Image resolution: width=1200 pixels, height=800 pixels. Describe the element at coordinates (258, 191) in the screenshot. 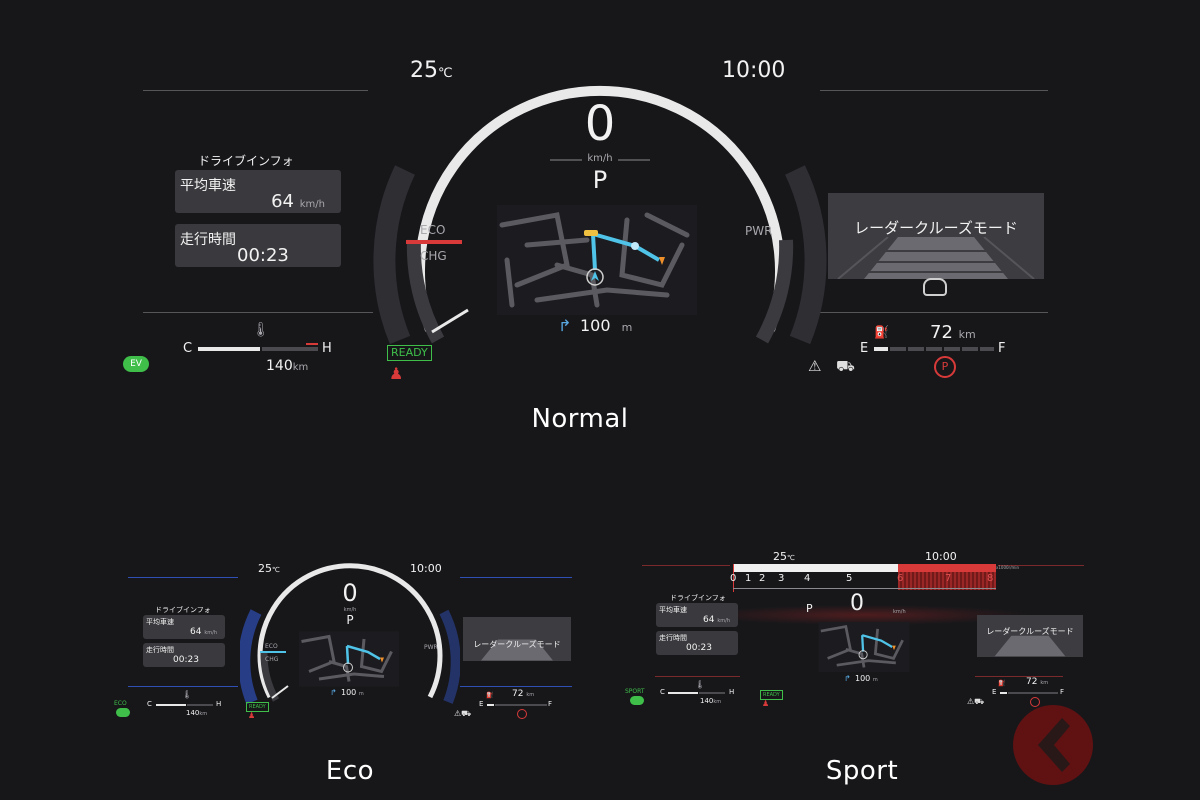

I see `avg-speed-panel: 平均車速 64 km/h` at that location.